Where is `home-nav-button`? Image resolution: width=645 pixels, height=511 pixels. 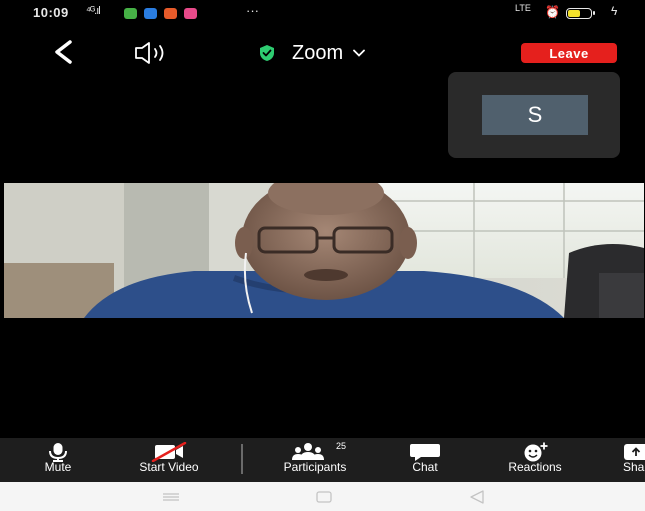 home-nav-button is located at coordinates (324, 497).